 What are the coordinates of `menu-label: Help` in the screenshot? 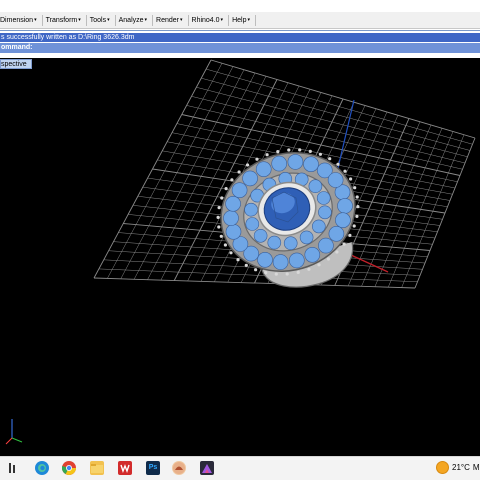 It's located at (239, 20).